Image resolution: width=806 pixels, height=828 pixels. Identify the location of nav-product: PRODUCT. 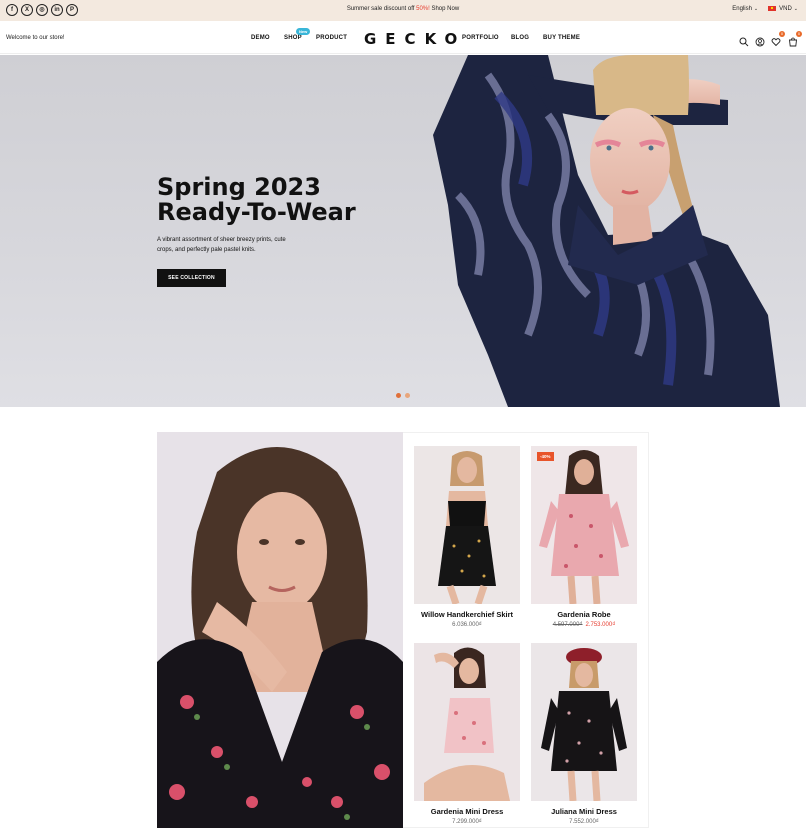
(331, 38).